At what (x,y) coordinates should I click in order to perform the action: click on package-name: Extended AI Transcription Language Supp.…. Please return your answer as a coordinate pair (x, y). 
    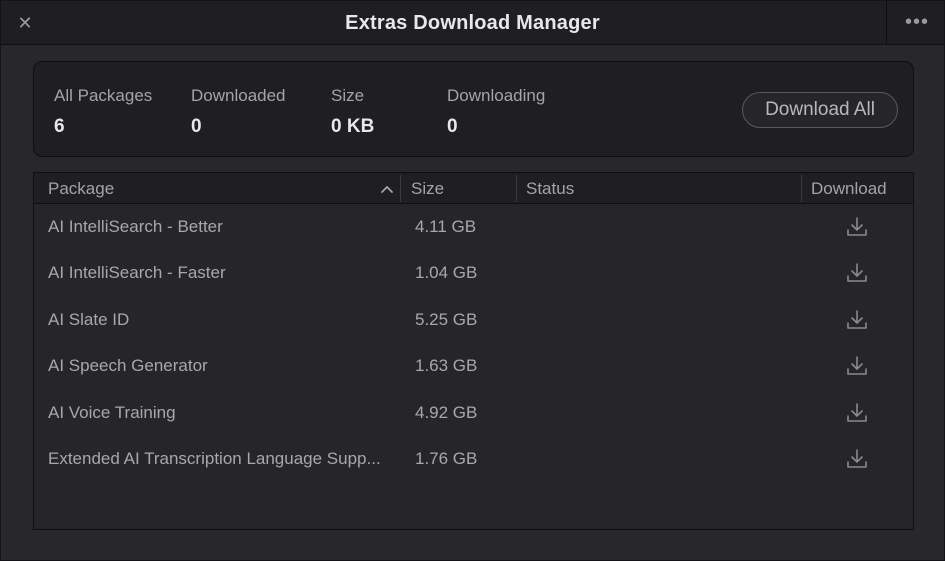
    Looking at the image, I should click on (214, 458).